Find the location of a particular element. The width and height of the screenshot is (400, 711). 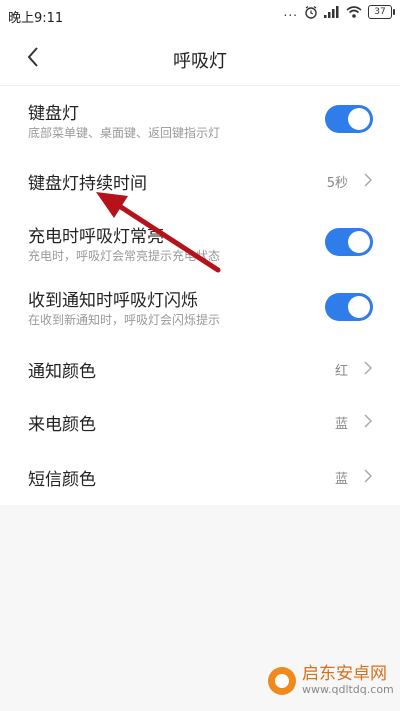

watermark-logo-icon is located at coordinates (282, 680).